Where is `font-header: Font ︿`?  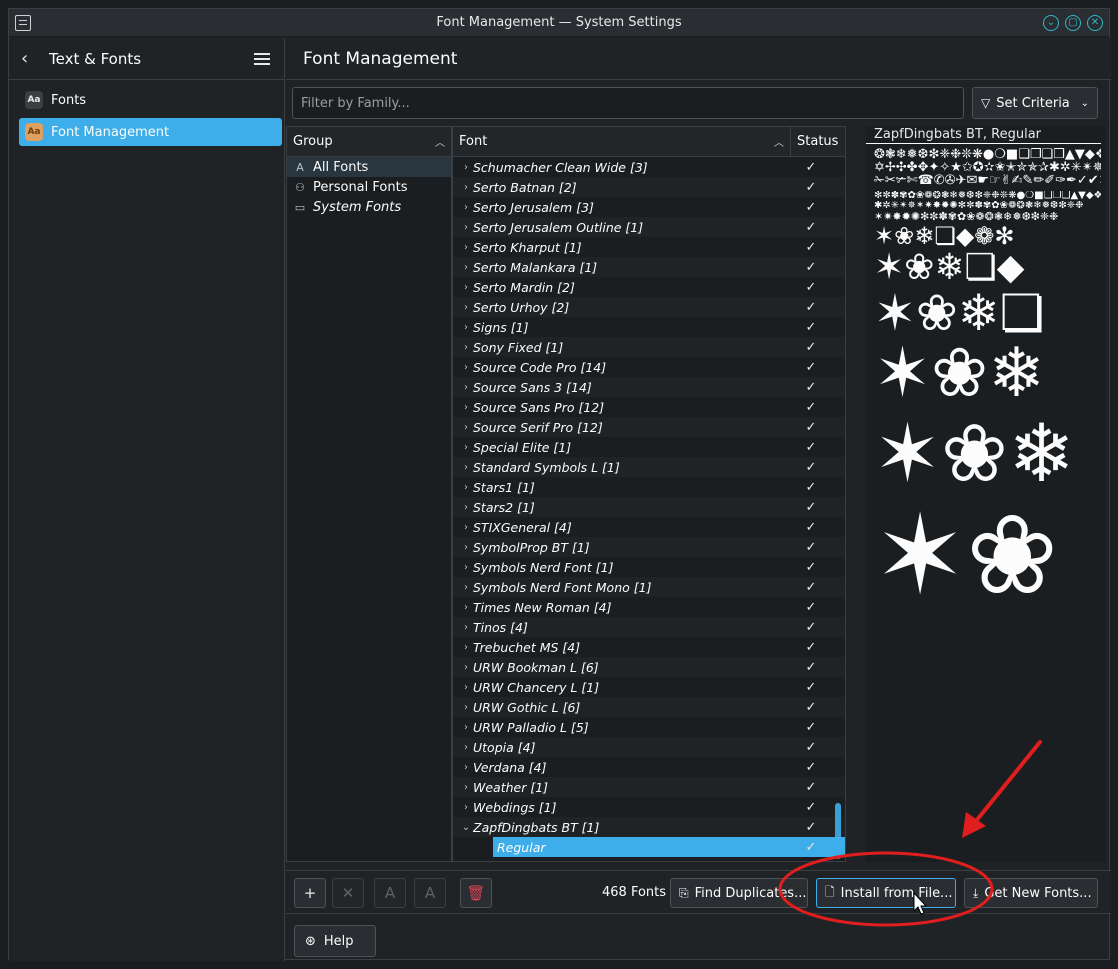 font-header: Font ︿ is located at coordinates (622, 142).